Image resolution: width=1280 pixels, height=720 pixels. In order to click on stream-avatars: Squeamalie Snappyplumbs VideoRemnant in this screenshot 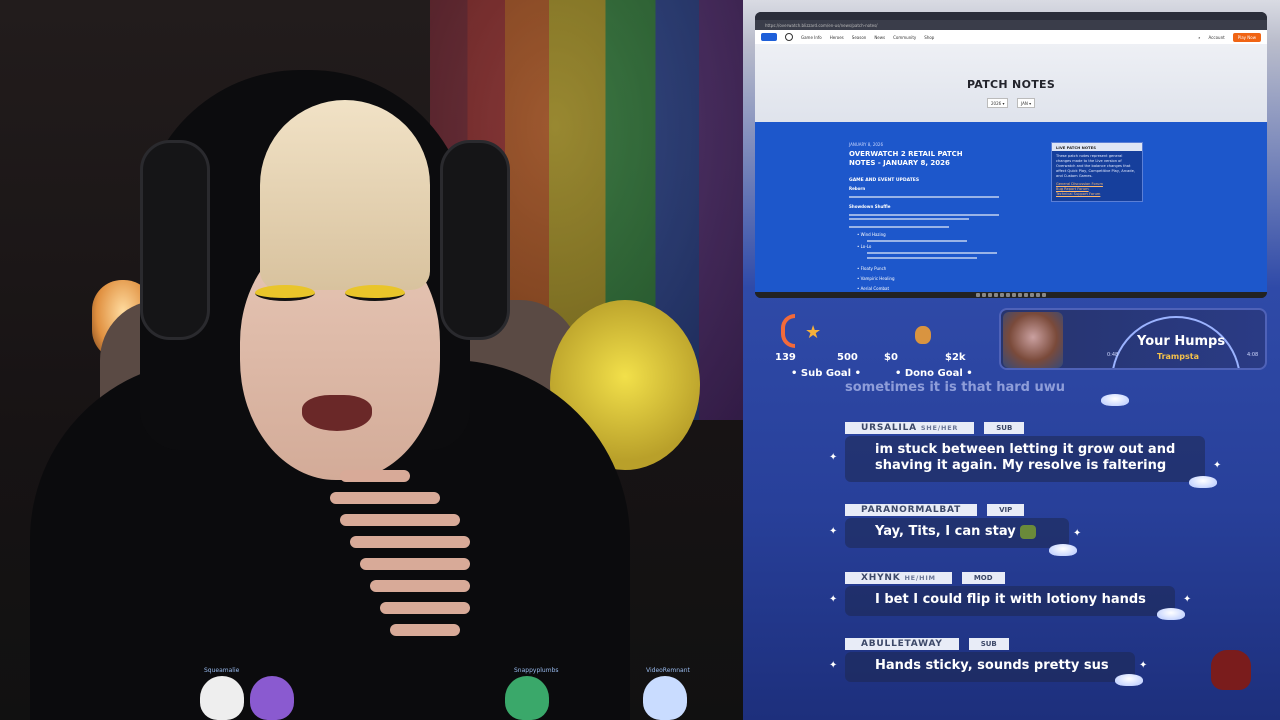, I will do `click(371, 690)`.